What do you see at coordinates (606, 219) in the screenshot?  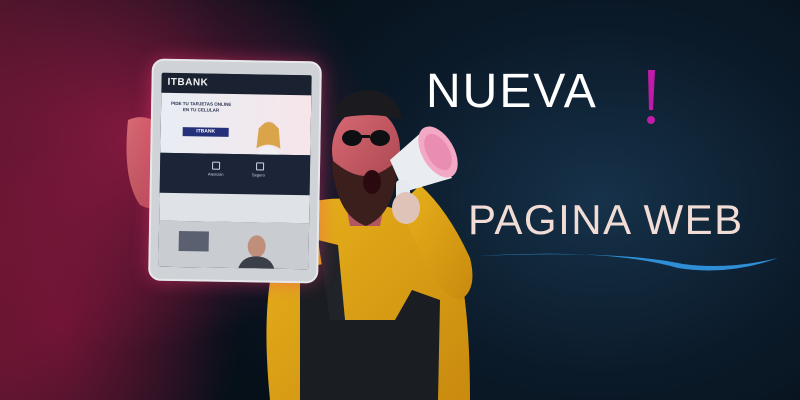 I see `headline-pagina-web: PAGINA WEB` at bounding box center [606, 219].